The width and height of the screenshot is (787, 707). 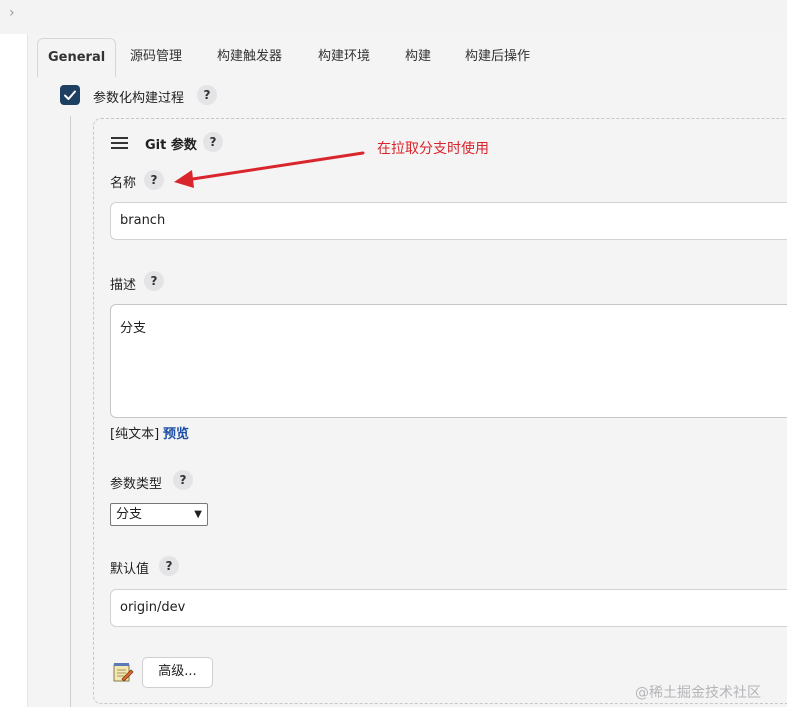 What do you see at coordinates (136, 484) in the screenshot?
I see `parameter-type-label: 参数类型` at bounding box center [136, 484].